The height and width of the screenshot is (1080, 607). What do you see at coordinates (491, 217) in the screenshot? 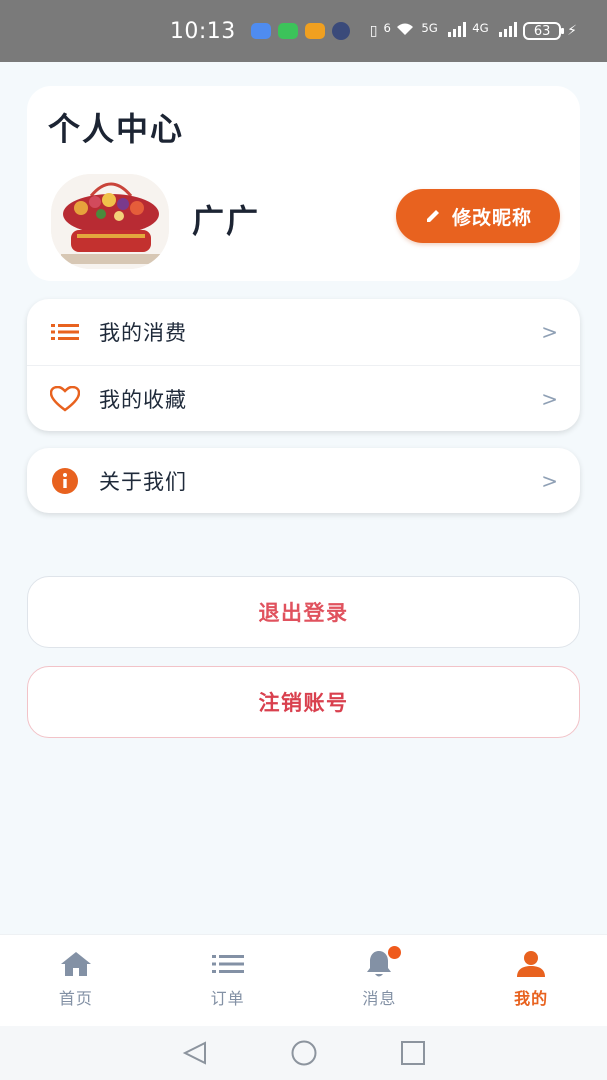
I see `edit-nickname-label: 修改昵称` at bounding box center [491, 217].